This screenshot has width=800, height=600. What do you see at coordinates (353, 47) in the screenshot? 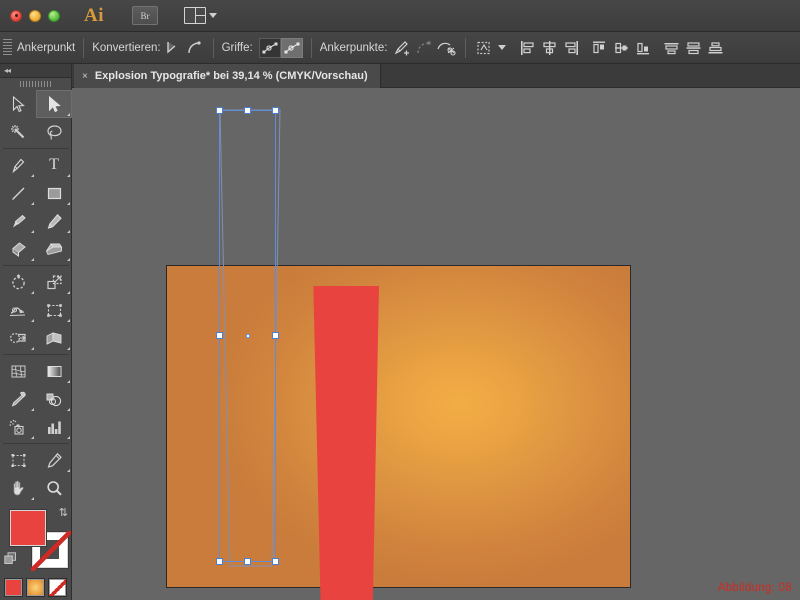
I see `anchor-points-label: Ankerpunkte:` at bounding box center [353, 47].